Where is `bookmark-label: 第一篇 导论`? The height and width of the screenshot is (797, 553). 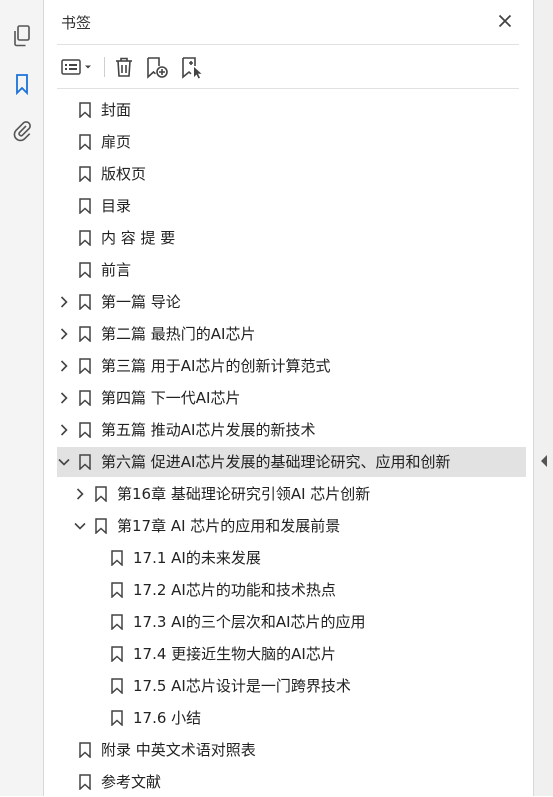
bookmark-label: 第一篇 导论 is located at coordinates (141, 302).